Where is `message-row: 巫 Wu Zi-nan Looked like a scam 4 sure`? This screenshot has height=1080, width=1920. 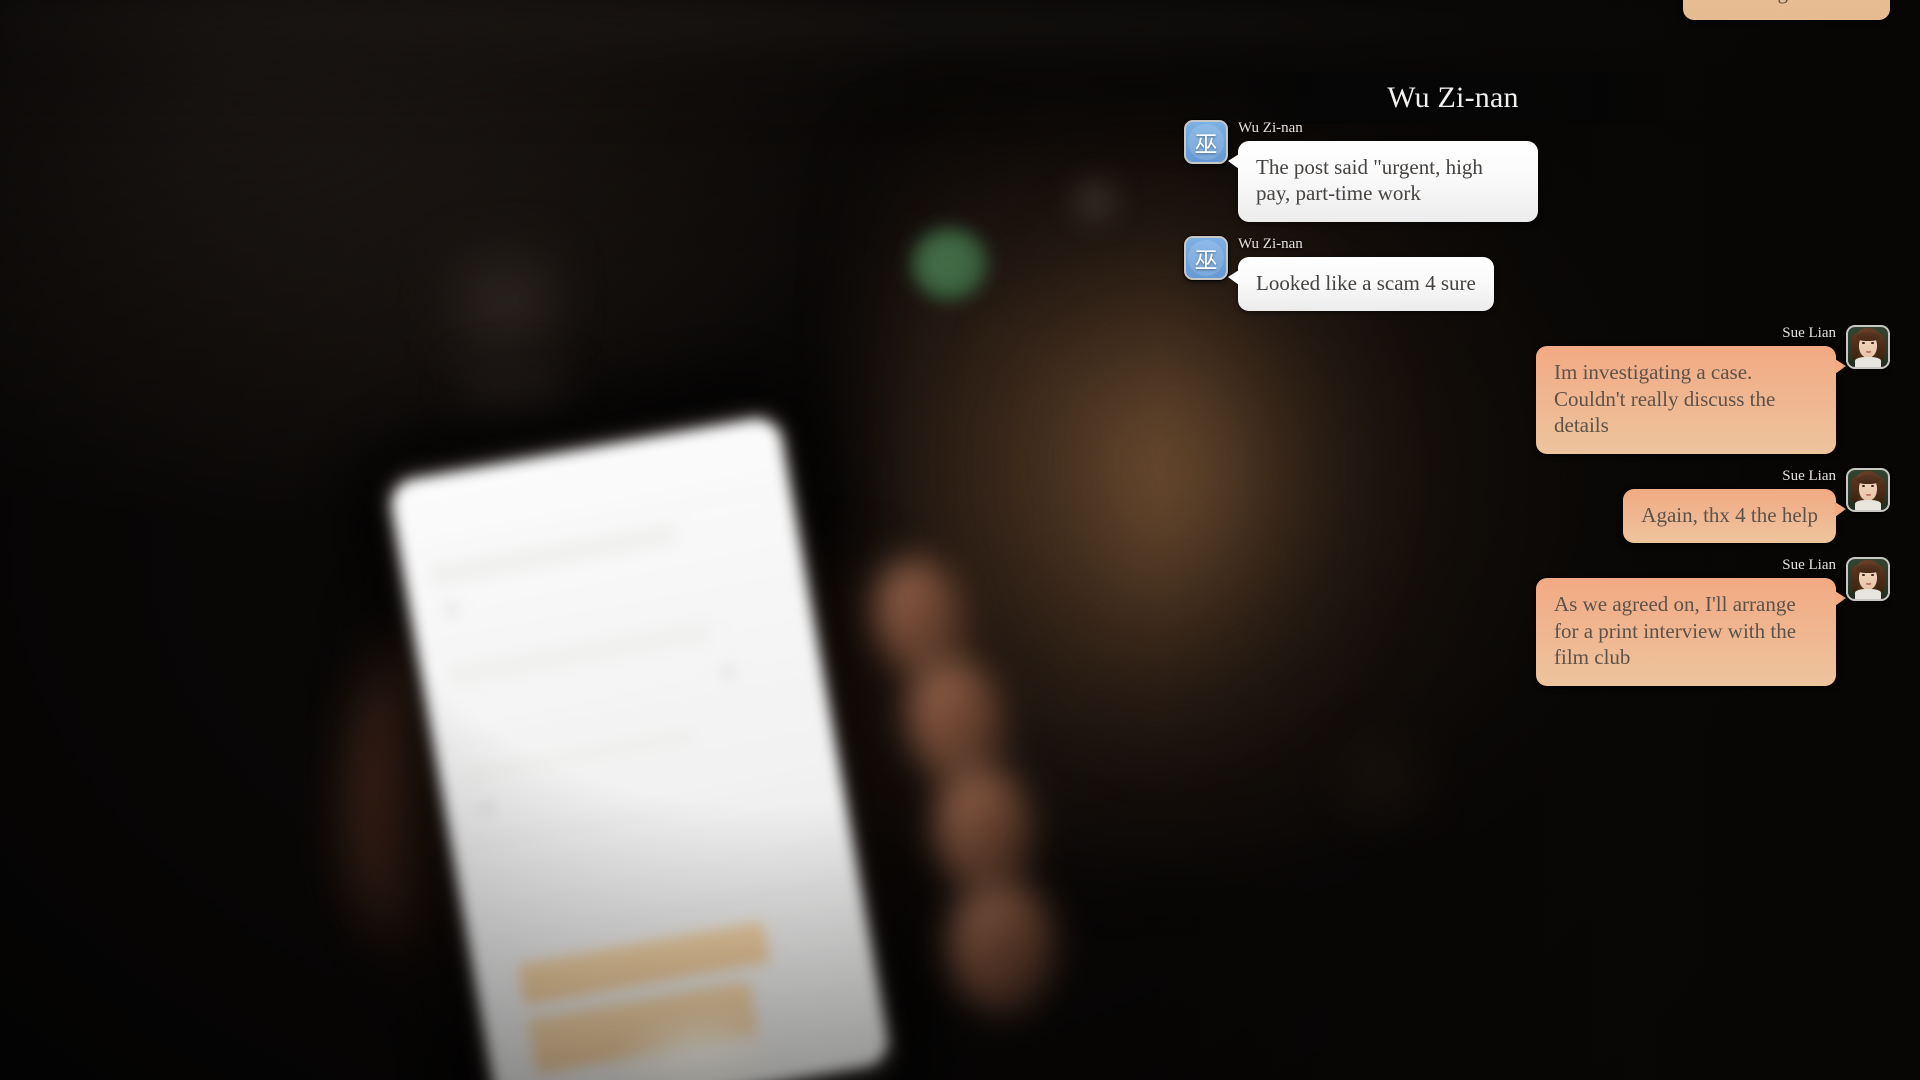 message-row: 巫 Wu Zi-nan Looked like a scam 4 sure is located at coordinates (1535, 273).